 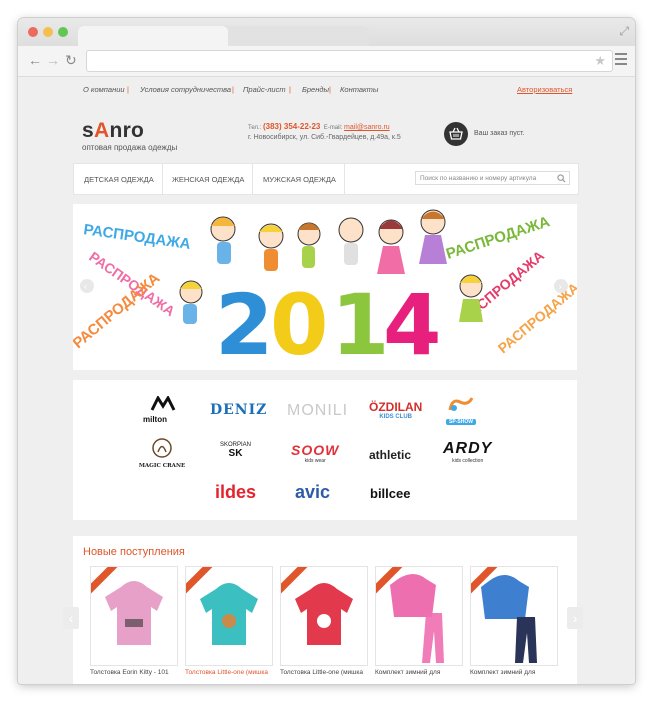 I want to click on login-link: Авторизоваться, so click(x=544, y=89).